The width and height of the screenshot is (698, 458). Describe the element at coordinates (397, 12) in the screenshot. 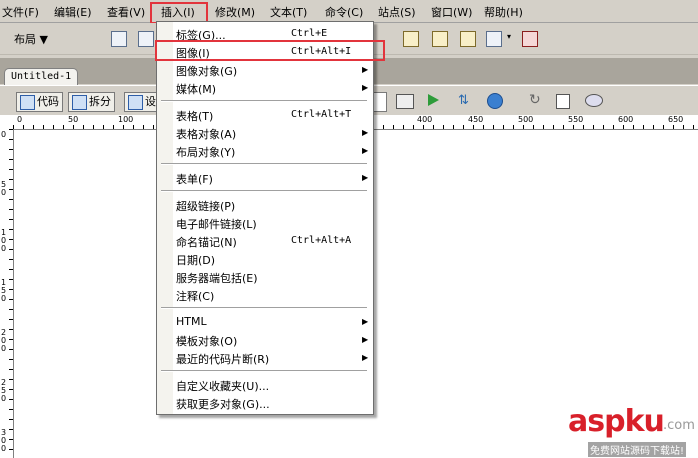

I see `menu-site: 站点(S)` at that location.